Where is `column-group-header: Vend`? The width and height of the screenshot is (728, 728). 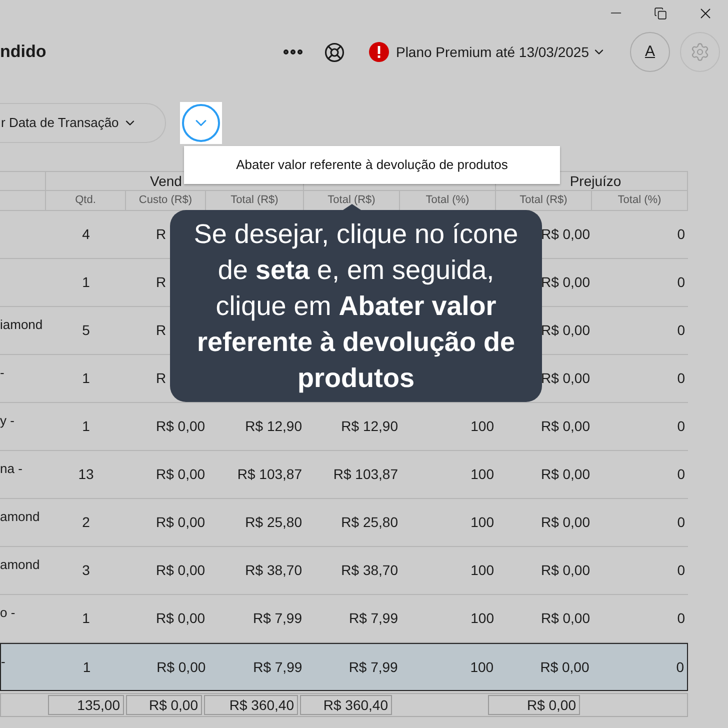 column-group-header: Vend is located at coordinates (166, 181).